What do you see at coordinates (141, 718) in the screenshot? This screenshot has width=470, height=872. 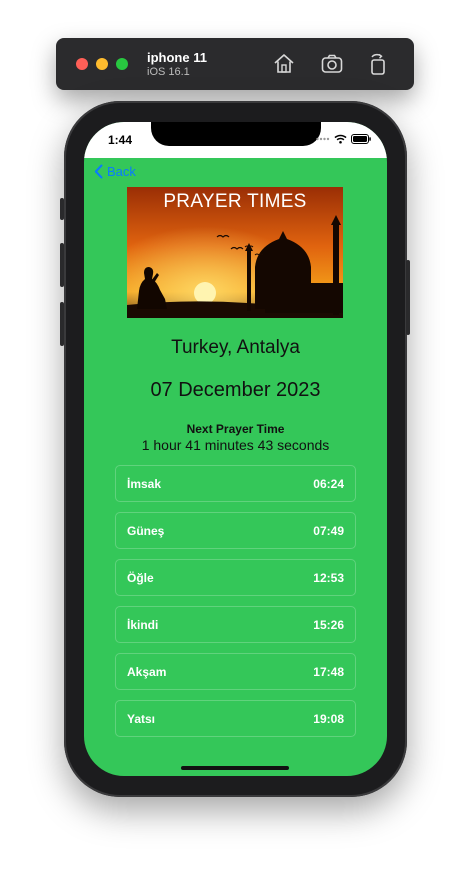 I see `prayer-name: Yatsı` at bounding box center [141, 718].